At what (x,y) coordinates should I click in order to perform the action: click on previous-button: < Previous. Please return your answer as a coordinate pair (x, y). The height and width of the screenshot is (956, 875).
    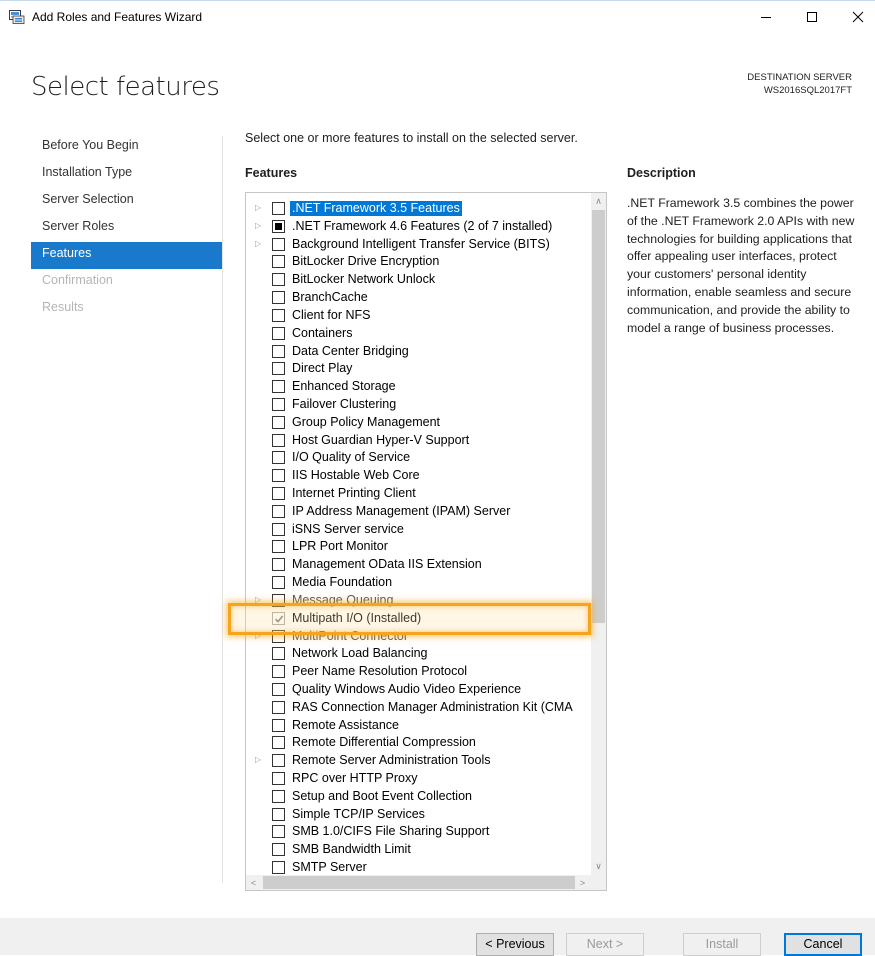
    Looking at the image, I should click on (515, 944).